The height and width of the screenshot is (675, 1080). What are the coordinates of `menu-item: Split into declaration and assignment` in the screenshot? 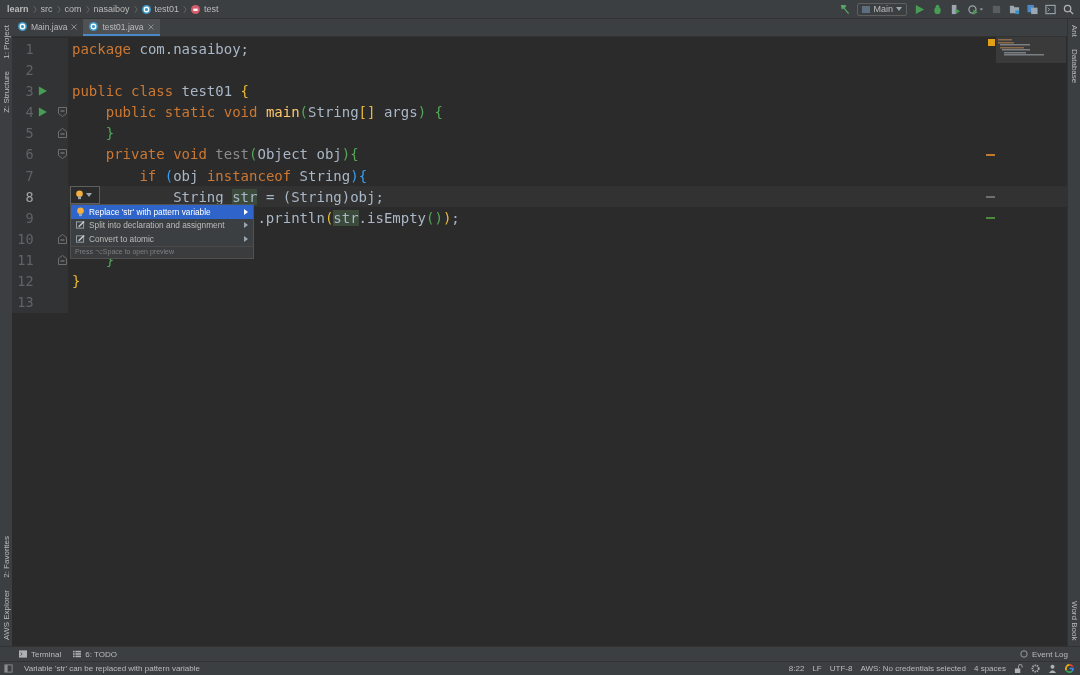 It's located at (162, 225).